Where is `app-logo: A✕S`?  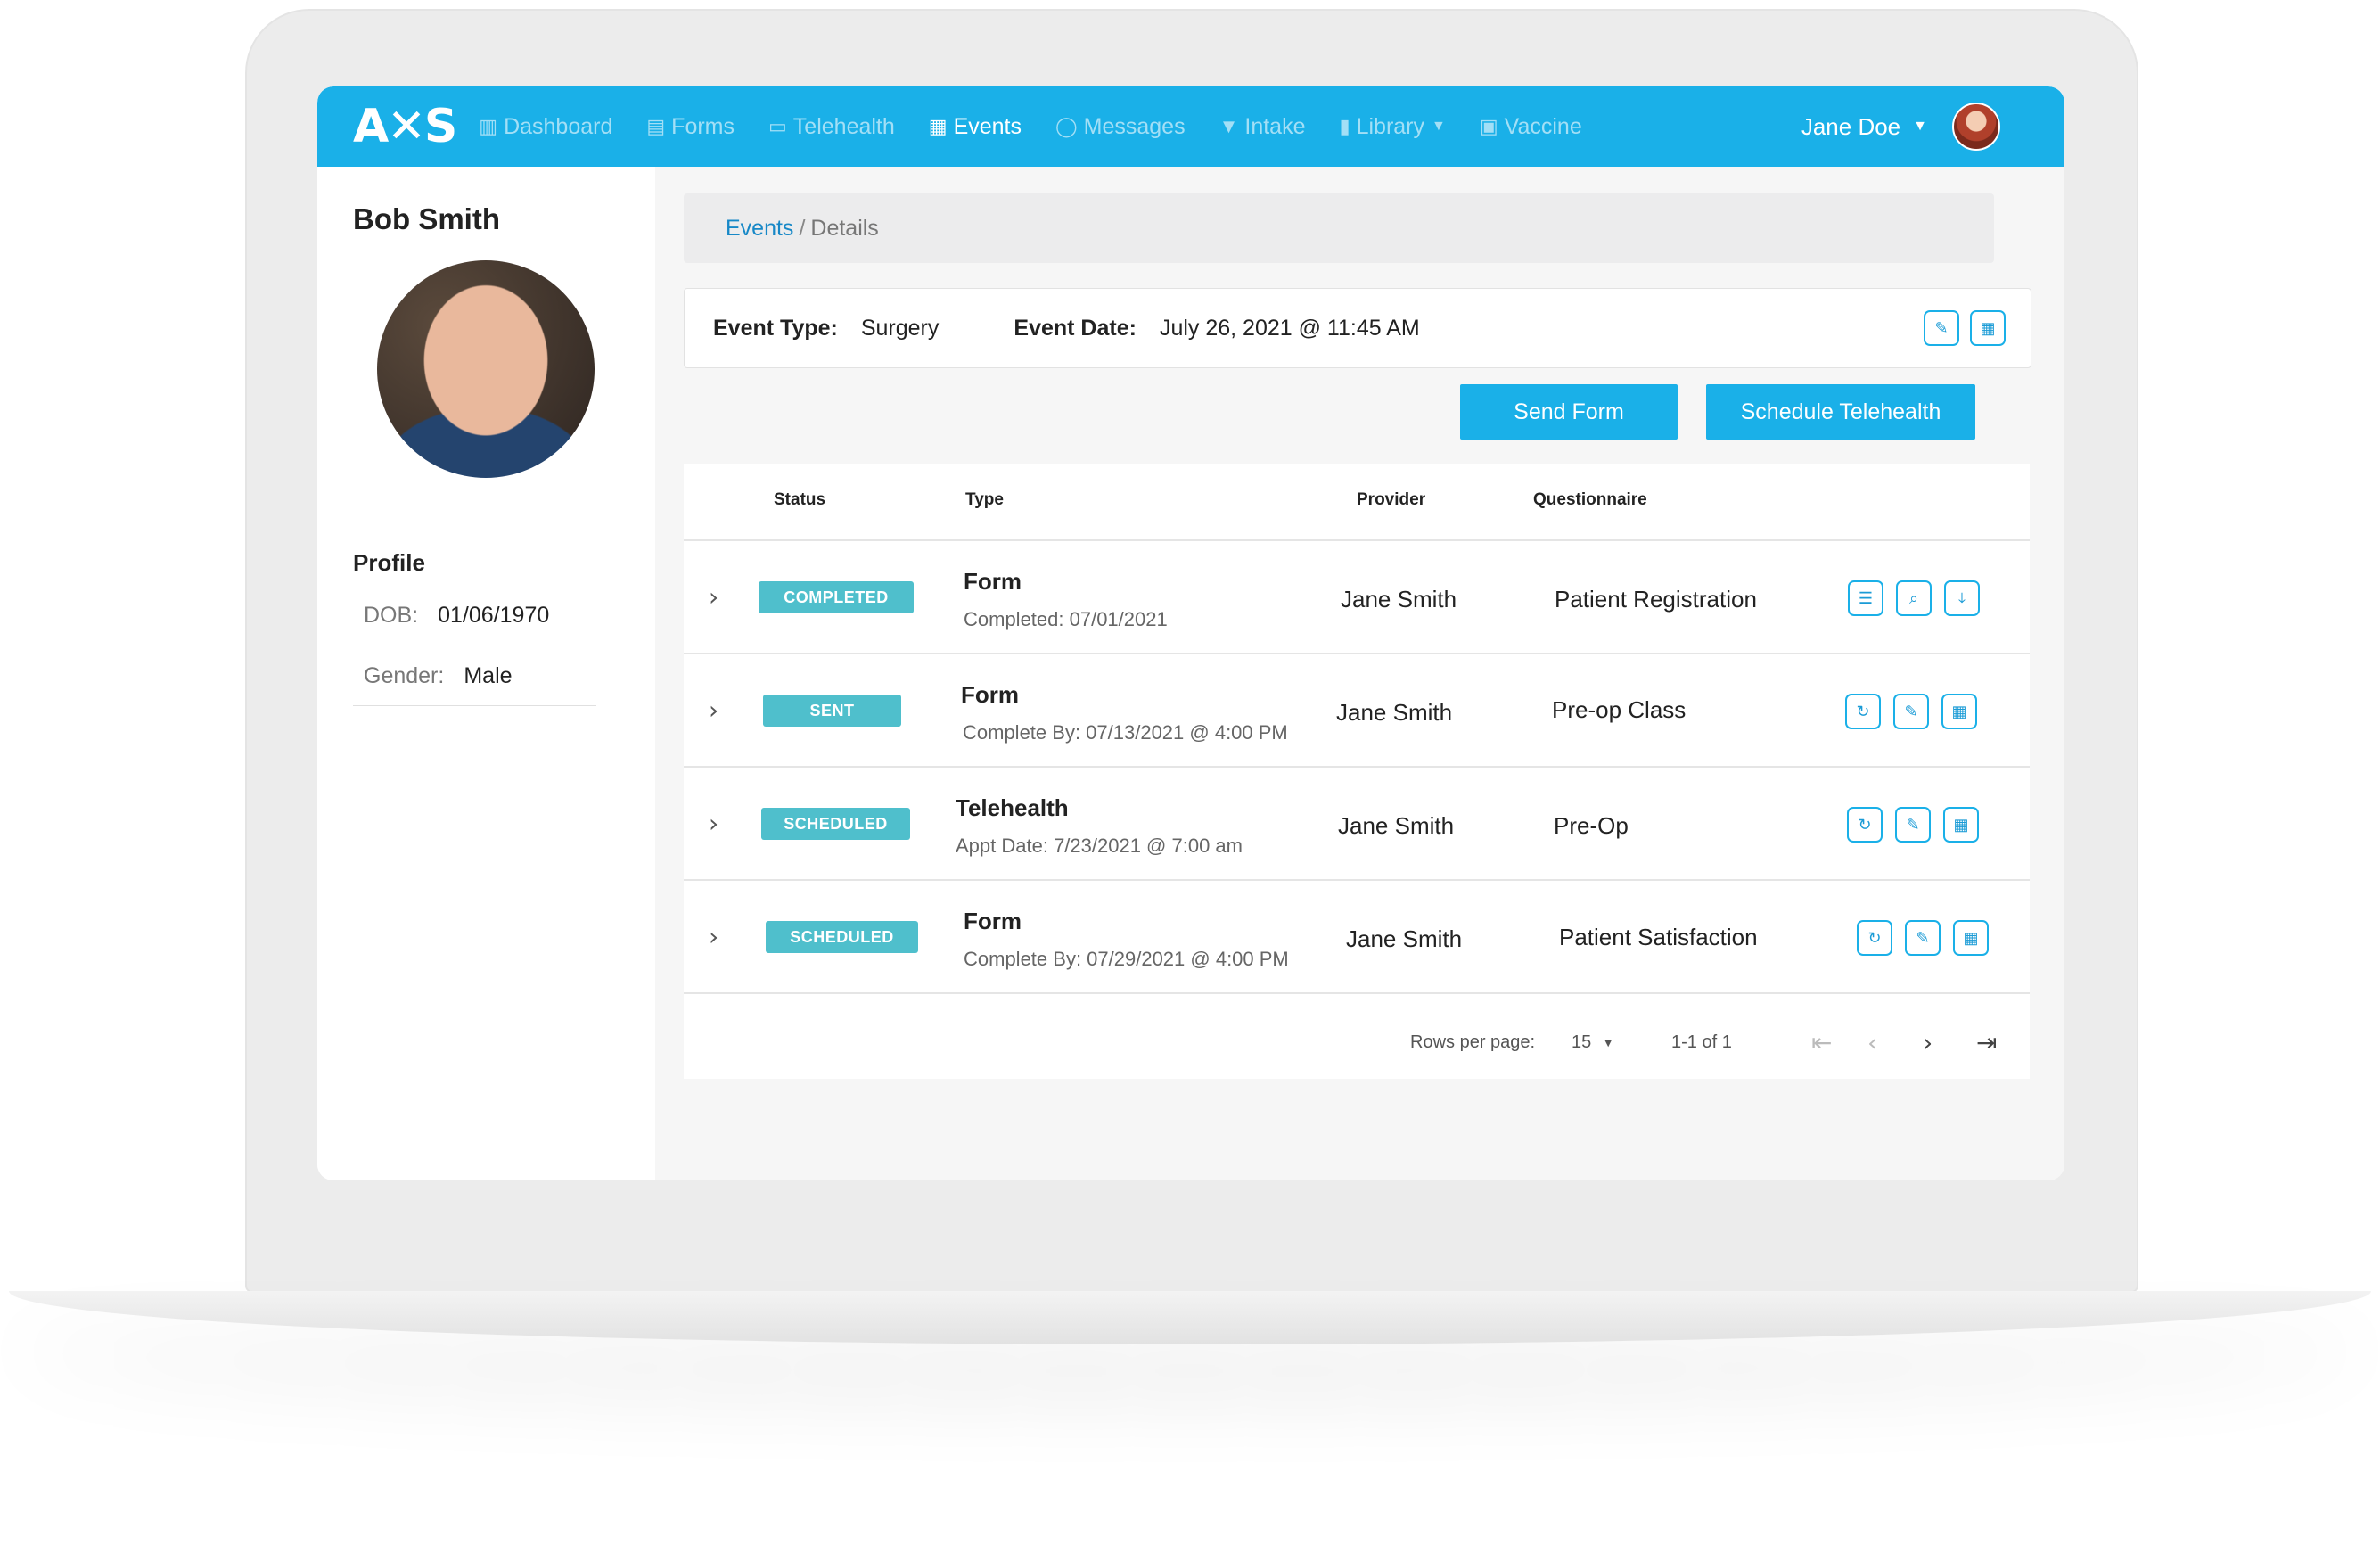
app-logo: A✕S is located at coordinates (405, 127).